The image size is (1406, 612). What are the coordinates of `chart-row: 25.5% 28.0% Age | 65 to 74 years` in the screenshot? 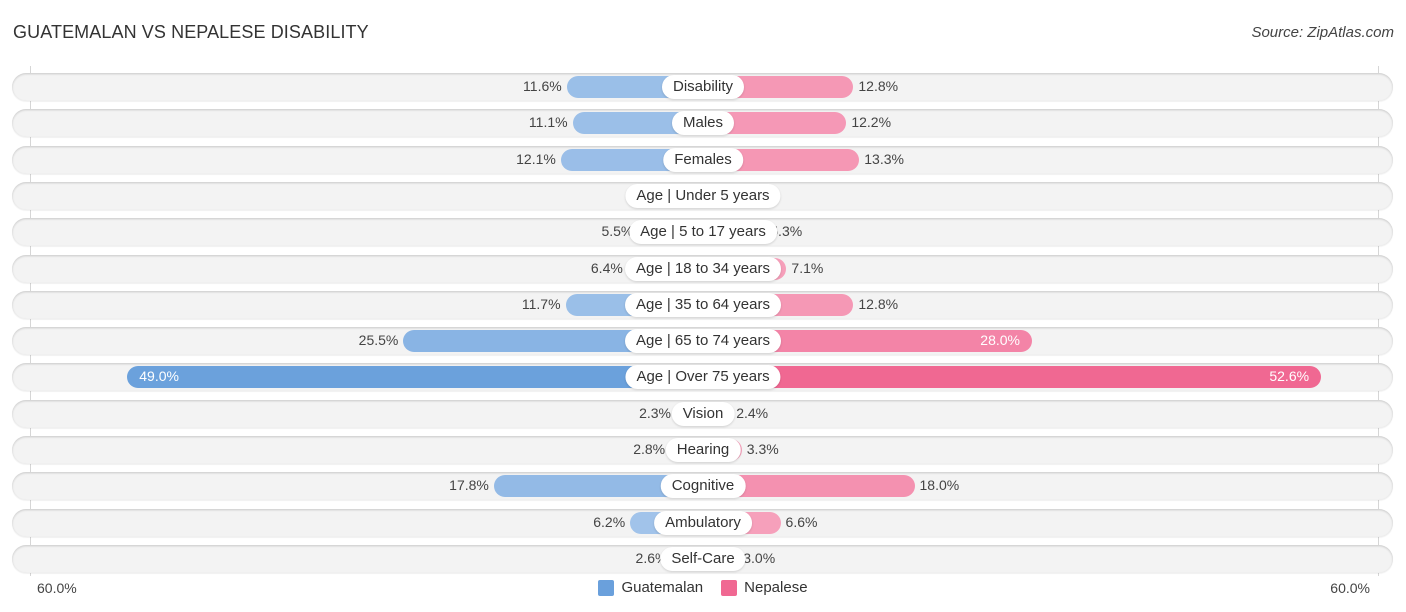 It's located at (702, 341).